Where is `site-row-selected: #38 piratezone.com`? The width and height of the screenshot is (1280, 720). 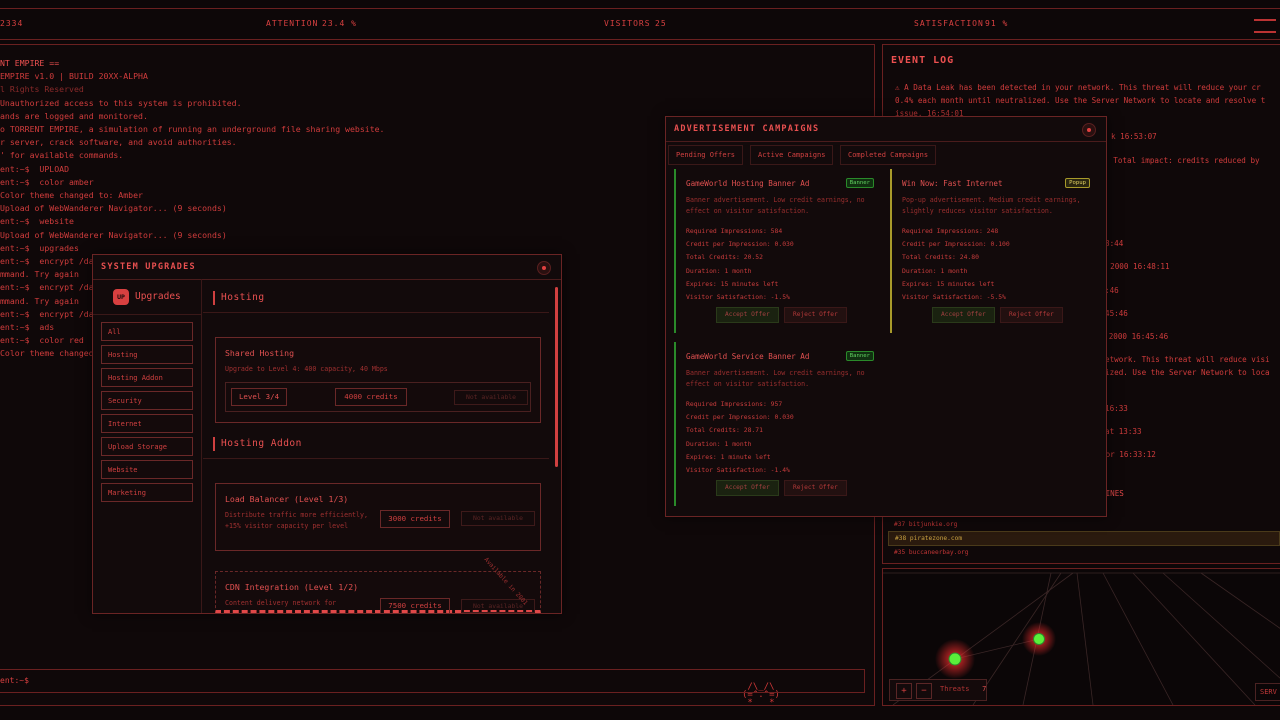
site-row-selected: #38 piratezone.com is located at coordinates (1084, 538).